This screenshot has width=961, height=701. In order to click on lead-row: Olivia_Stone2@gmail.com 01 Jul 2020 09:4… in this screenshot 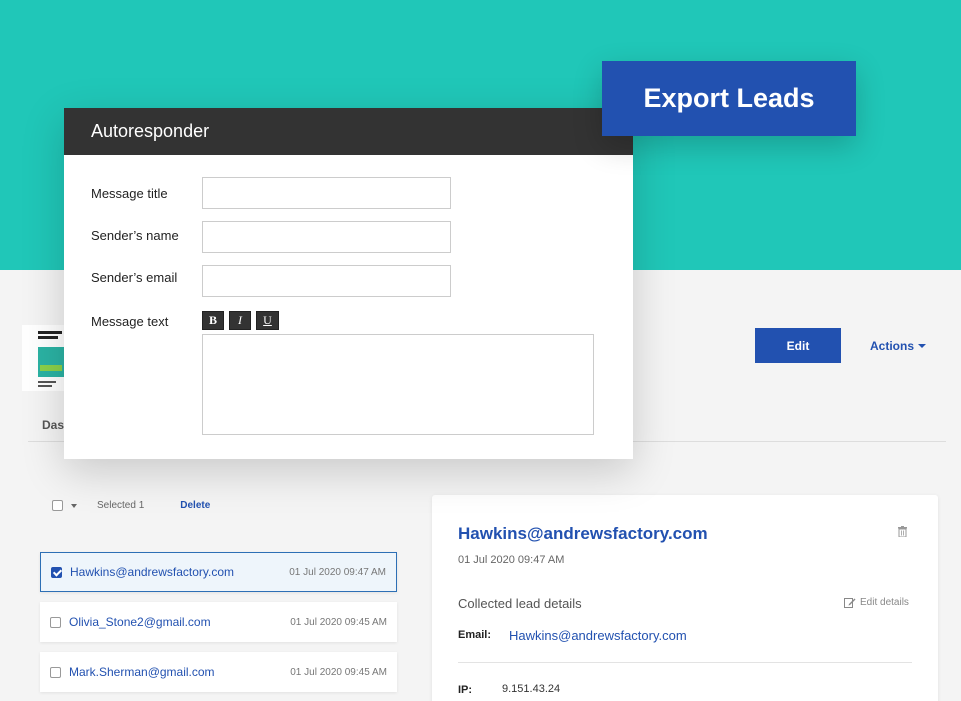, I will do `click(218, 622)`.